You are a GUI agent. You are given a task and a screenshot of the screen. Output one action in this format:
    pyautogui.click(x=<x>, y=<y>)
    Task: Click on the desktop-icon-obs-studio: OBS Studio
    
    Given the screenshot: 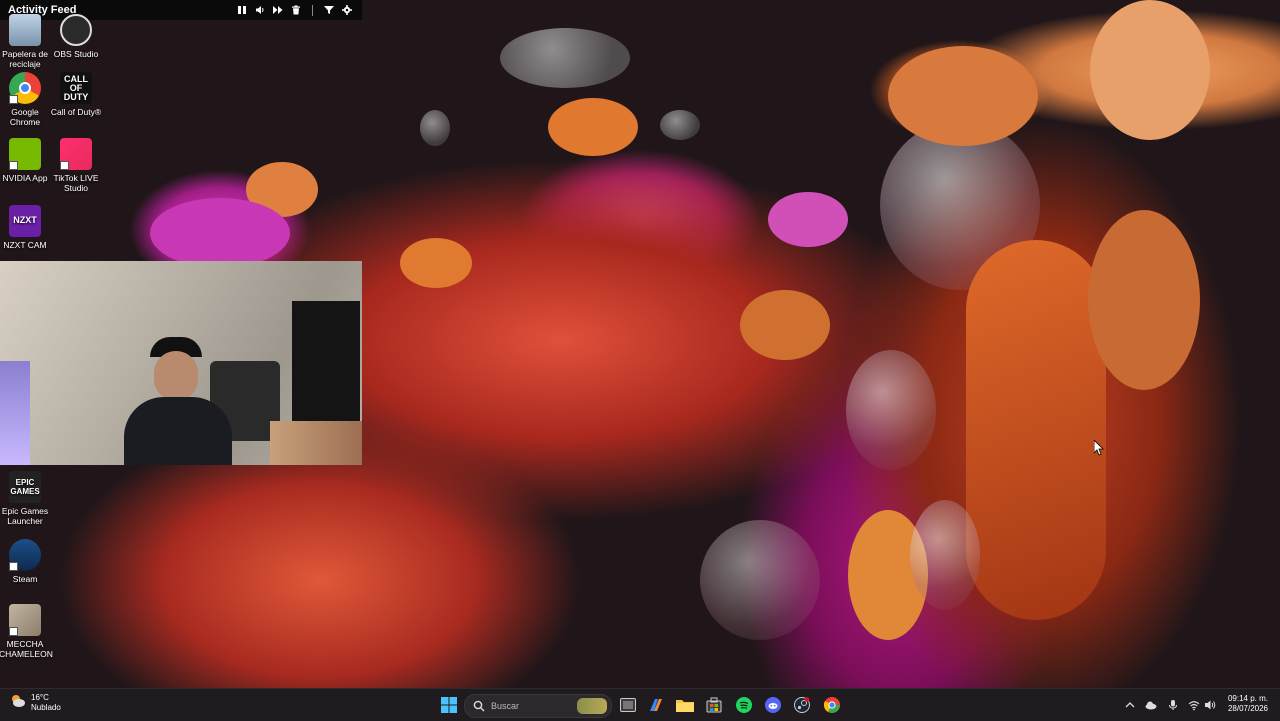 What is the action you would take?
    pyautogui.click(x=76, y=37)
    